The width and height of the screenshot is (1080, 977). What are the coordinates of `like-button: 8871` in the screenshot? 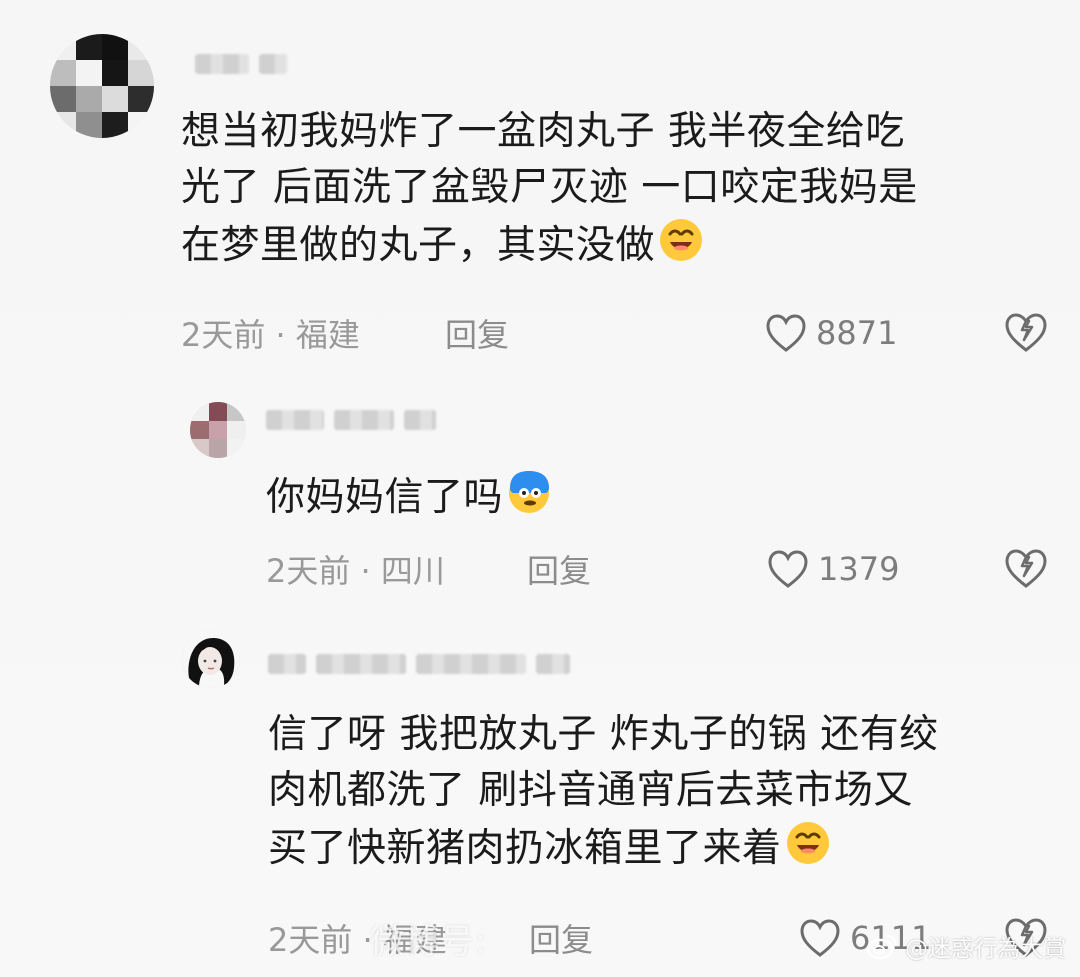 It's located at (830, 333).